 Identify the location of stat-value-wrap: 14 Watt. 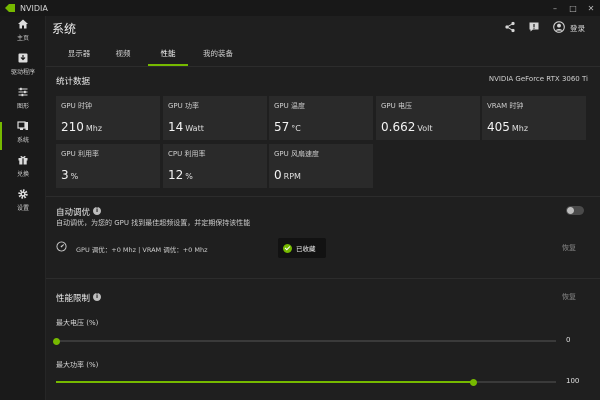
(186, 127).